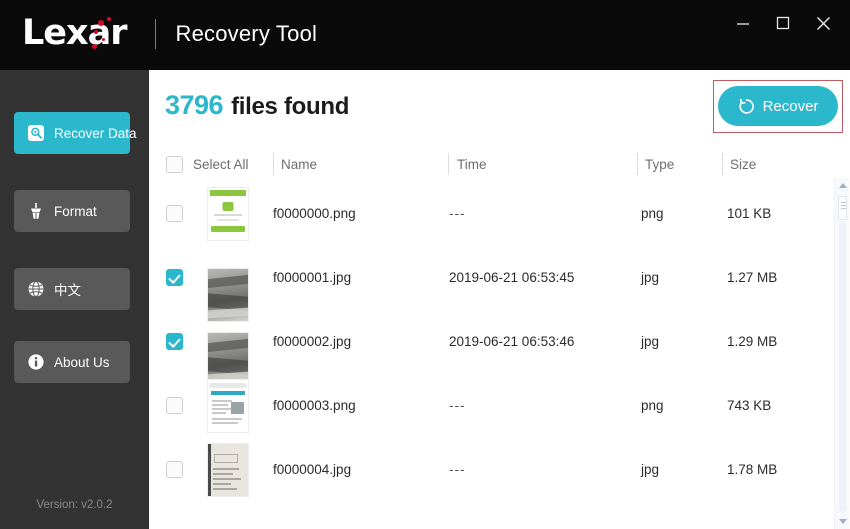 The height and width of the screenshot is (529, 850). What do you see at coordinates (67, 290) in the screenshot?
I see `sidebar-item-label: 中文` at bounding box center [67, 290].